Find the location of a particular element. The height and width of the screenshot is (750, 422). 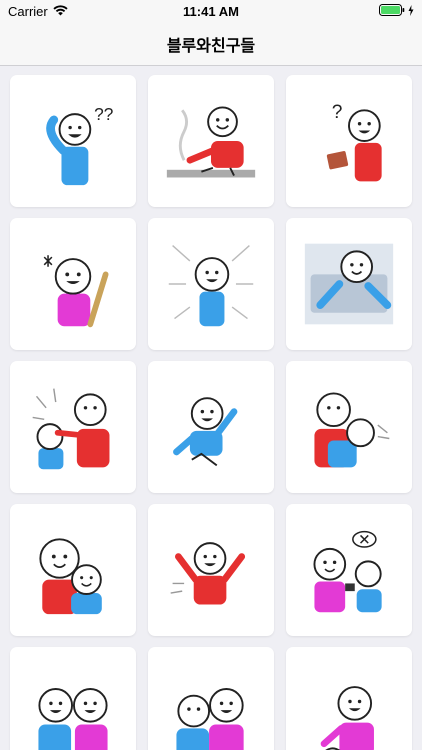

bubble-text: ?? is located at coordinates (103, 114).